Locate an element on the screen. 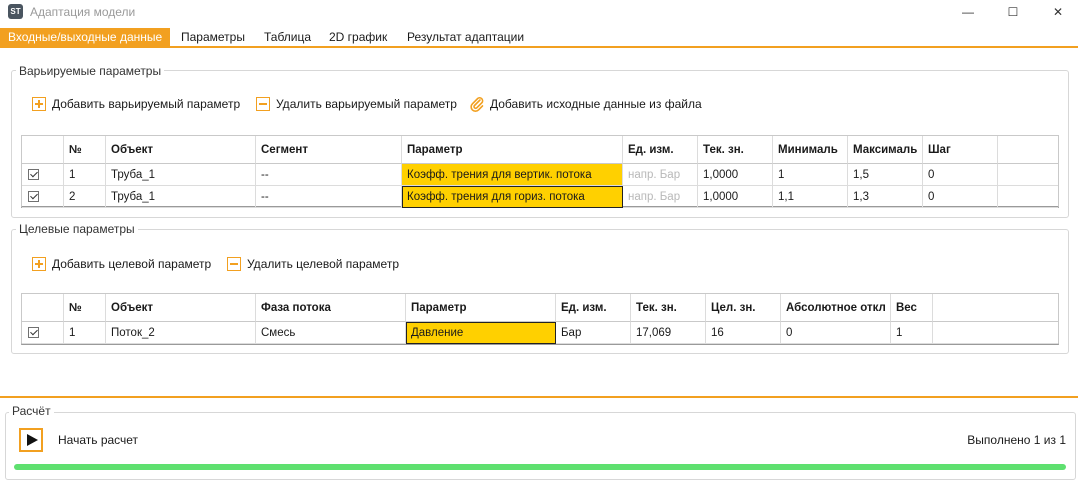 The width and height of the screenshot is (1078, 485). column-header: Вес is located at coordinates (912, 308).